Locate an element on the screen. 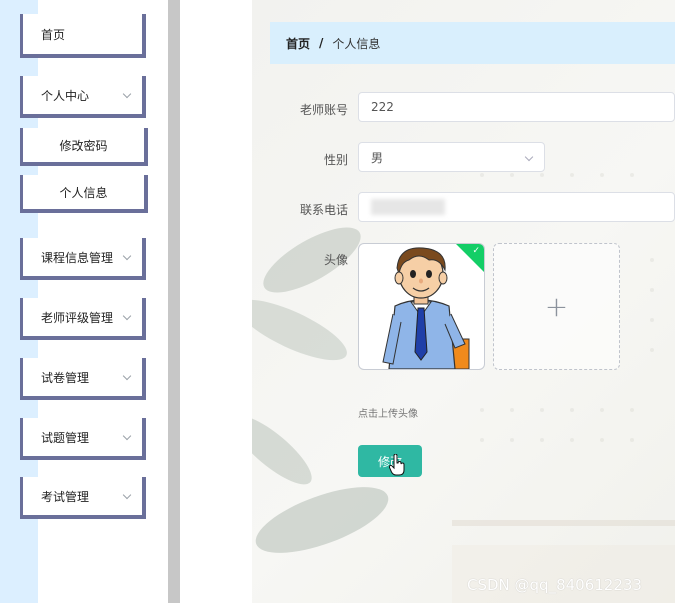 This screenshot has height=603, width=675. sidebar-item-question-management: 试题管理 is located at coordinates (83, 439).